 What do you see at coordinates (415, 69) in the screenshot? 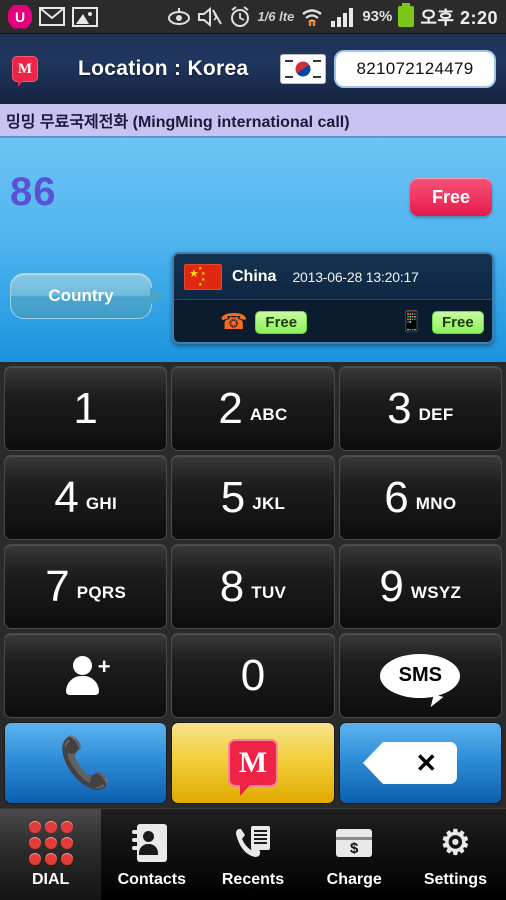
I see `phone-number-field: 821072124479` at bounding box center [415, 69].